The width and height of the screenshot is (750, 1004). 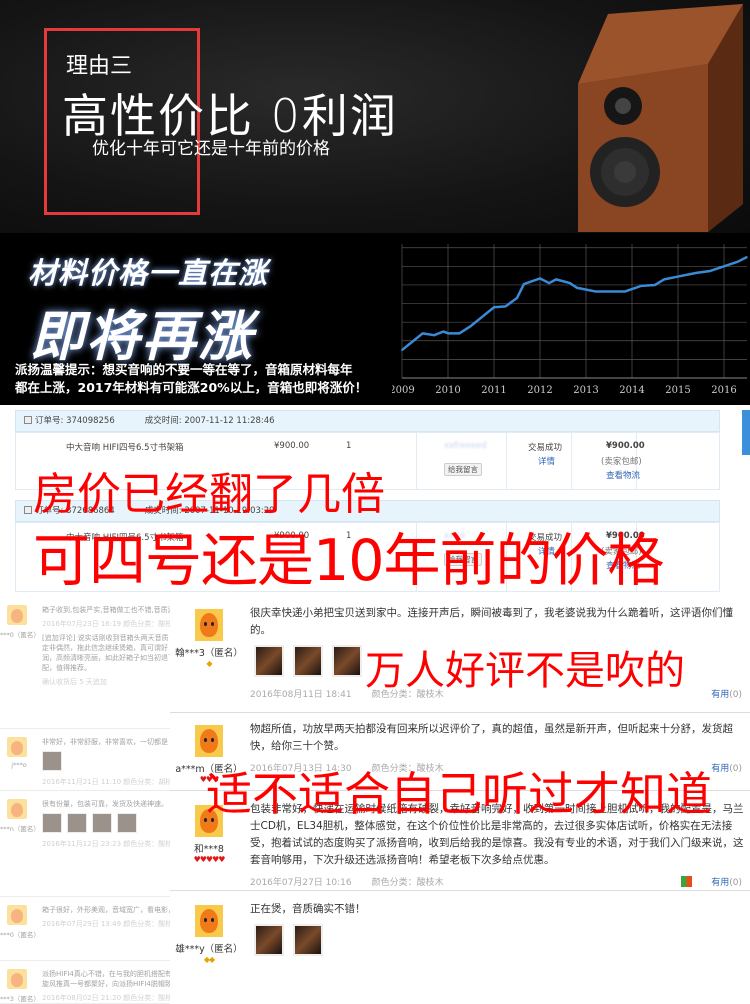 What do you see at coordinates (105, 742) in the screenshot?
I see `review-text: 非常好，非常舒服，非常喜欢，一切都是` at bounding box center [105, 742].